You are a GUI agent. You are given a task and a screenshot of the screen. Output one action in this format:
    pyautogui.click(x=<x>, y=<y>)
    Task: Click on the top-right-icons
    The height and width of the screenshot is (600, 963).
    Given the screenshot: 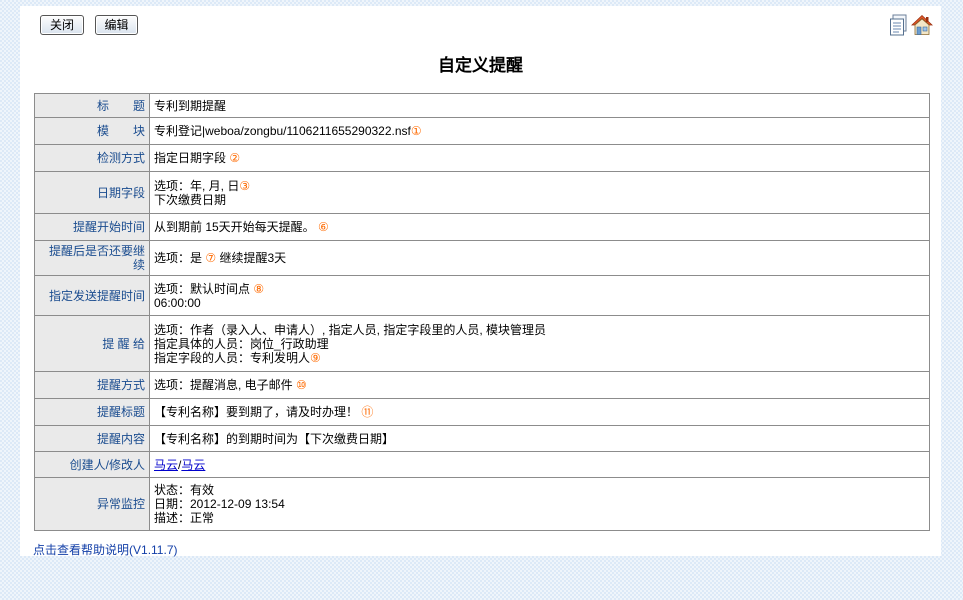 What is the action you would take?
    pyautogui.click(x=911, y=25)
    